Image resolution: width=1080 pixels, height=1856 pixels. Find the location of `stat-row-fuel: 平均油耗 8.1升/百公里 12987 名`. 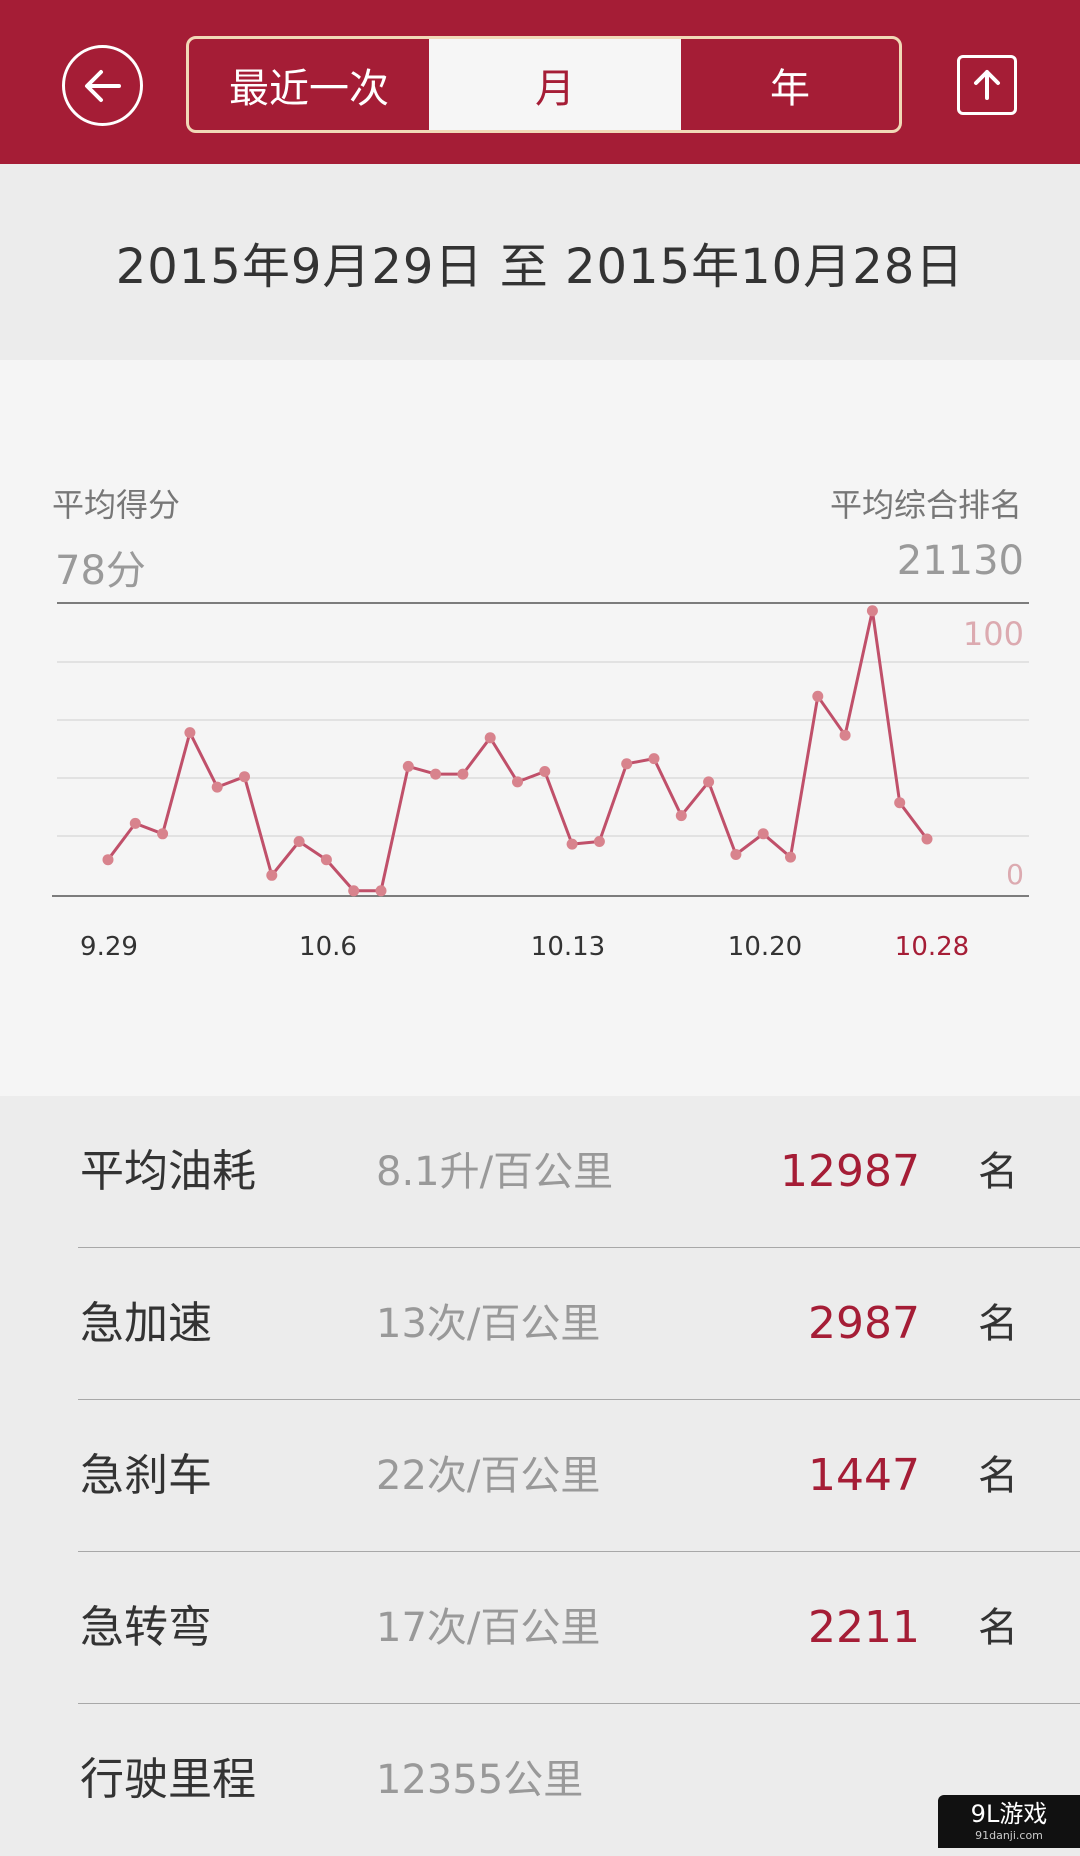

stat-row-fuel: 平均油耗 8.1升/百公里 12987 名 is located at coordinates (579, 1172).